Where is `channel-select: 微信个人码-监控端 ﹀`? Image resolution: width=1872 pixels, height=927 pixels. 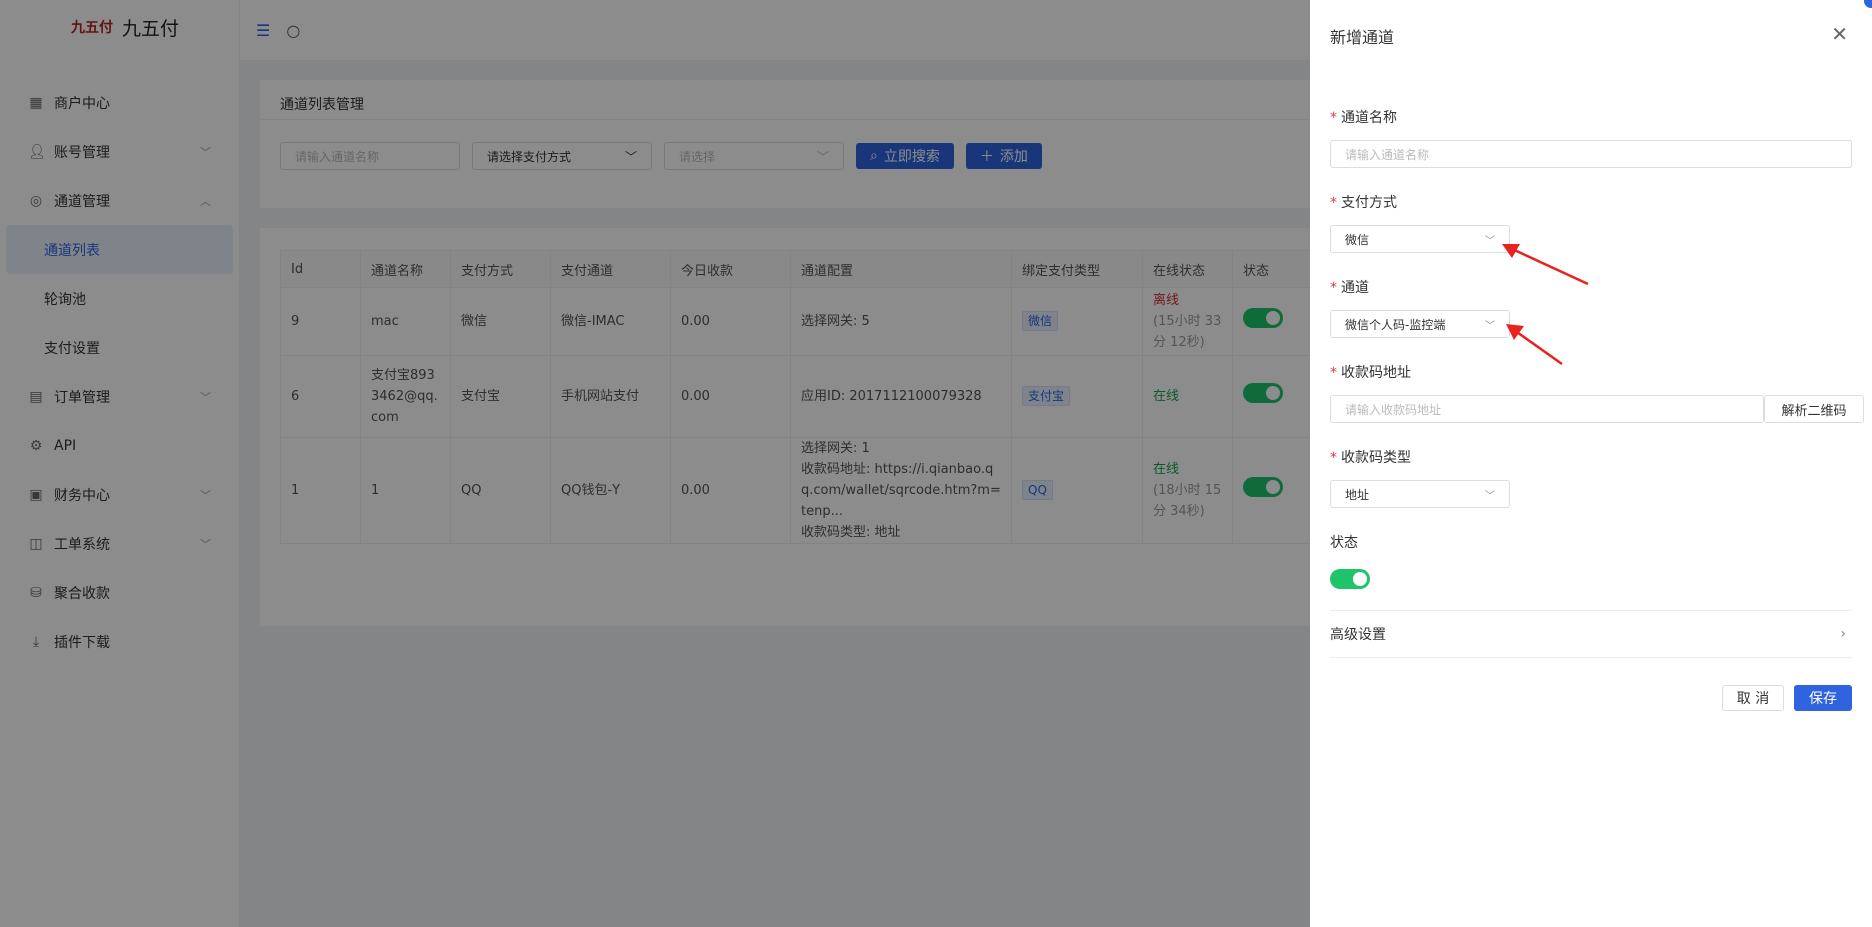 channel-select: 微信个人码-监控端 ﹀ is located at coordinates (1420, 324).